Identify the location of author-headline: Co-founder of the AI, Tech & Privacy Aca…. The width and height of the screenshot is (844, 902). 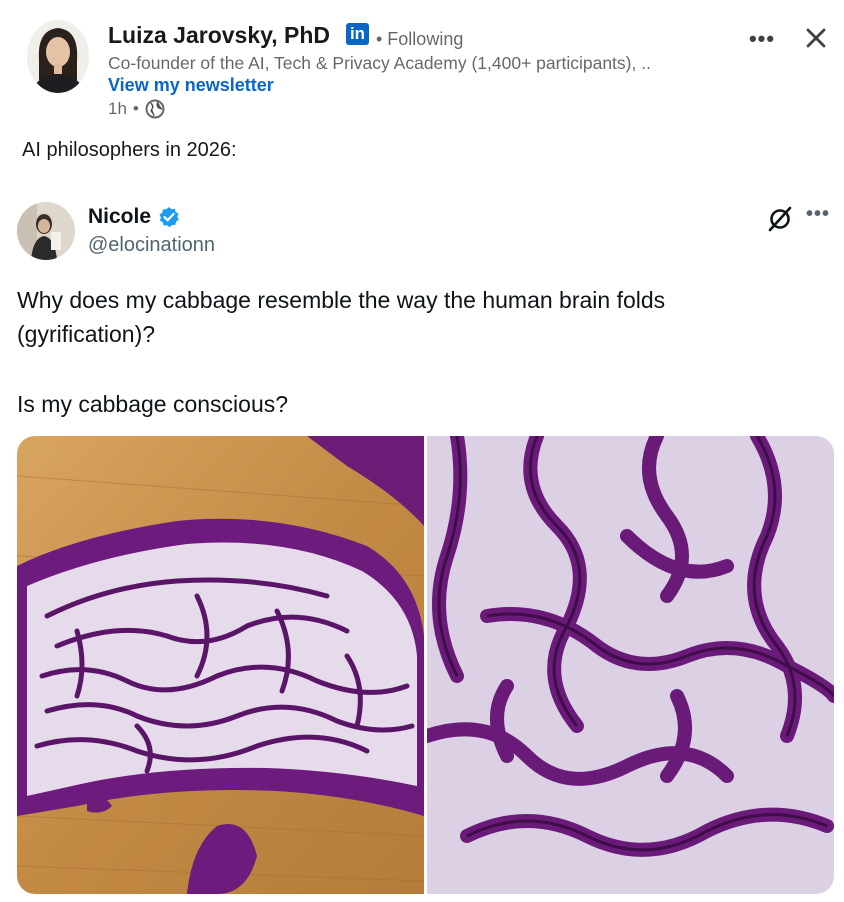
(379, 63).